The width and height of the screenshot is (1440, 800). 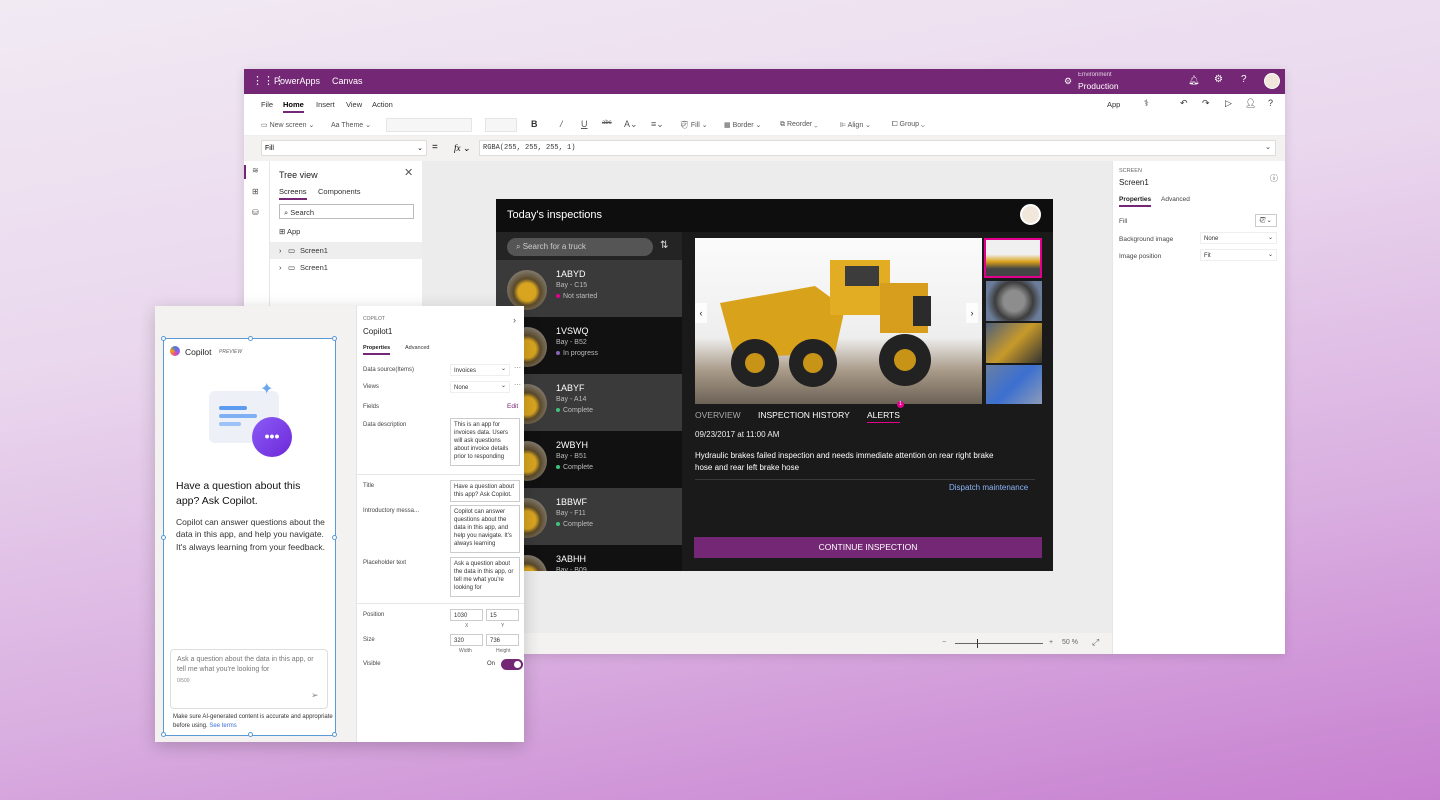 I want to click on send-icon: ➢, so click(x=315, y=695).